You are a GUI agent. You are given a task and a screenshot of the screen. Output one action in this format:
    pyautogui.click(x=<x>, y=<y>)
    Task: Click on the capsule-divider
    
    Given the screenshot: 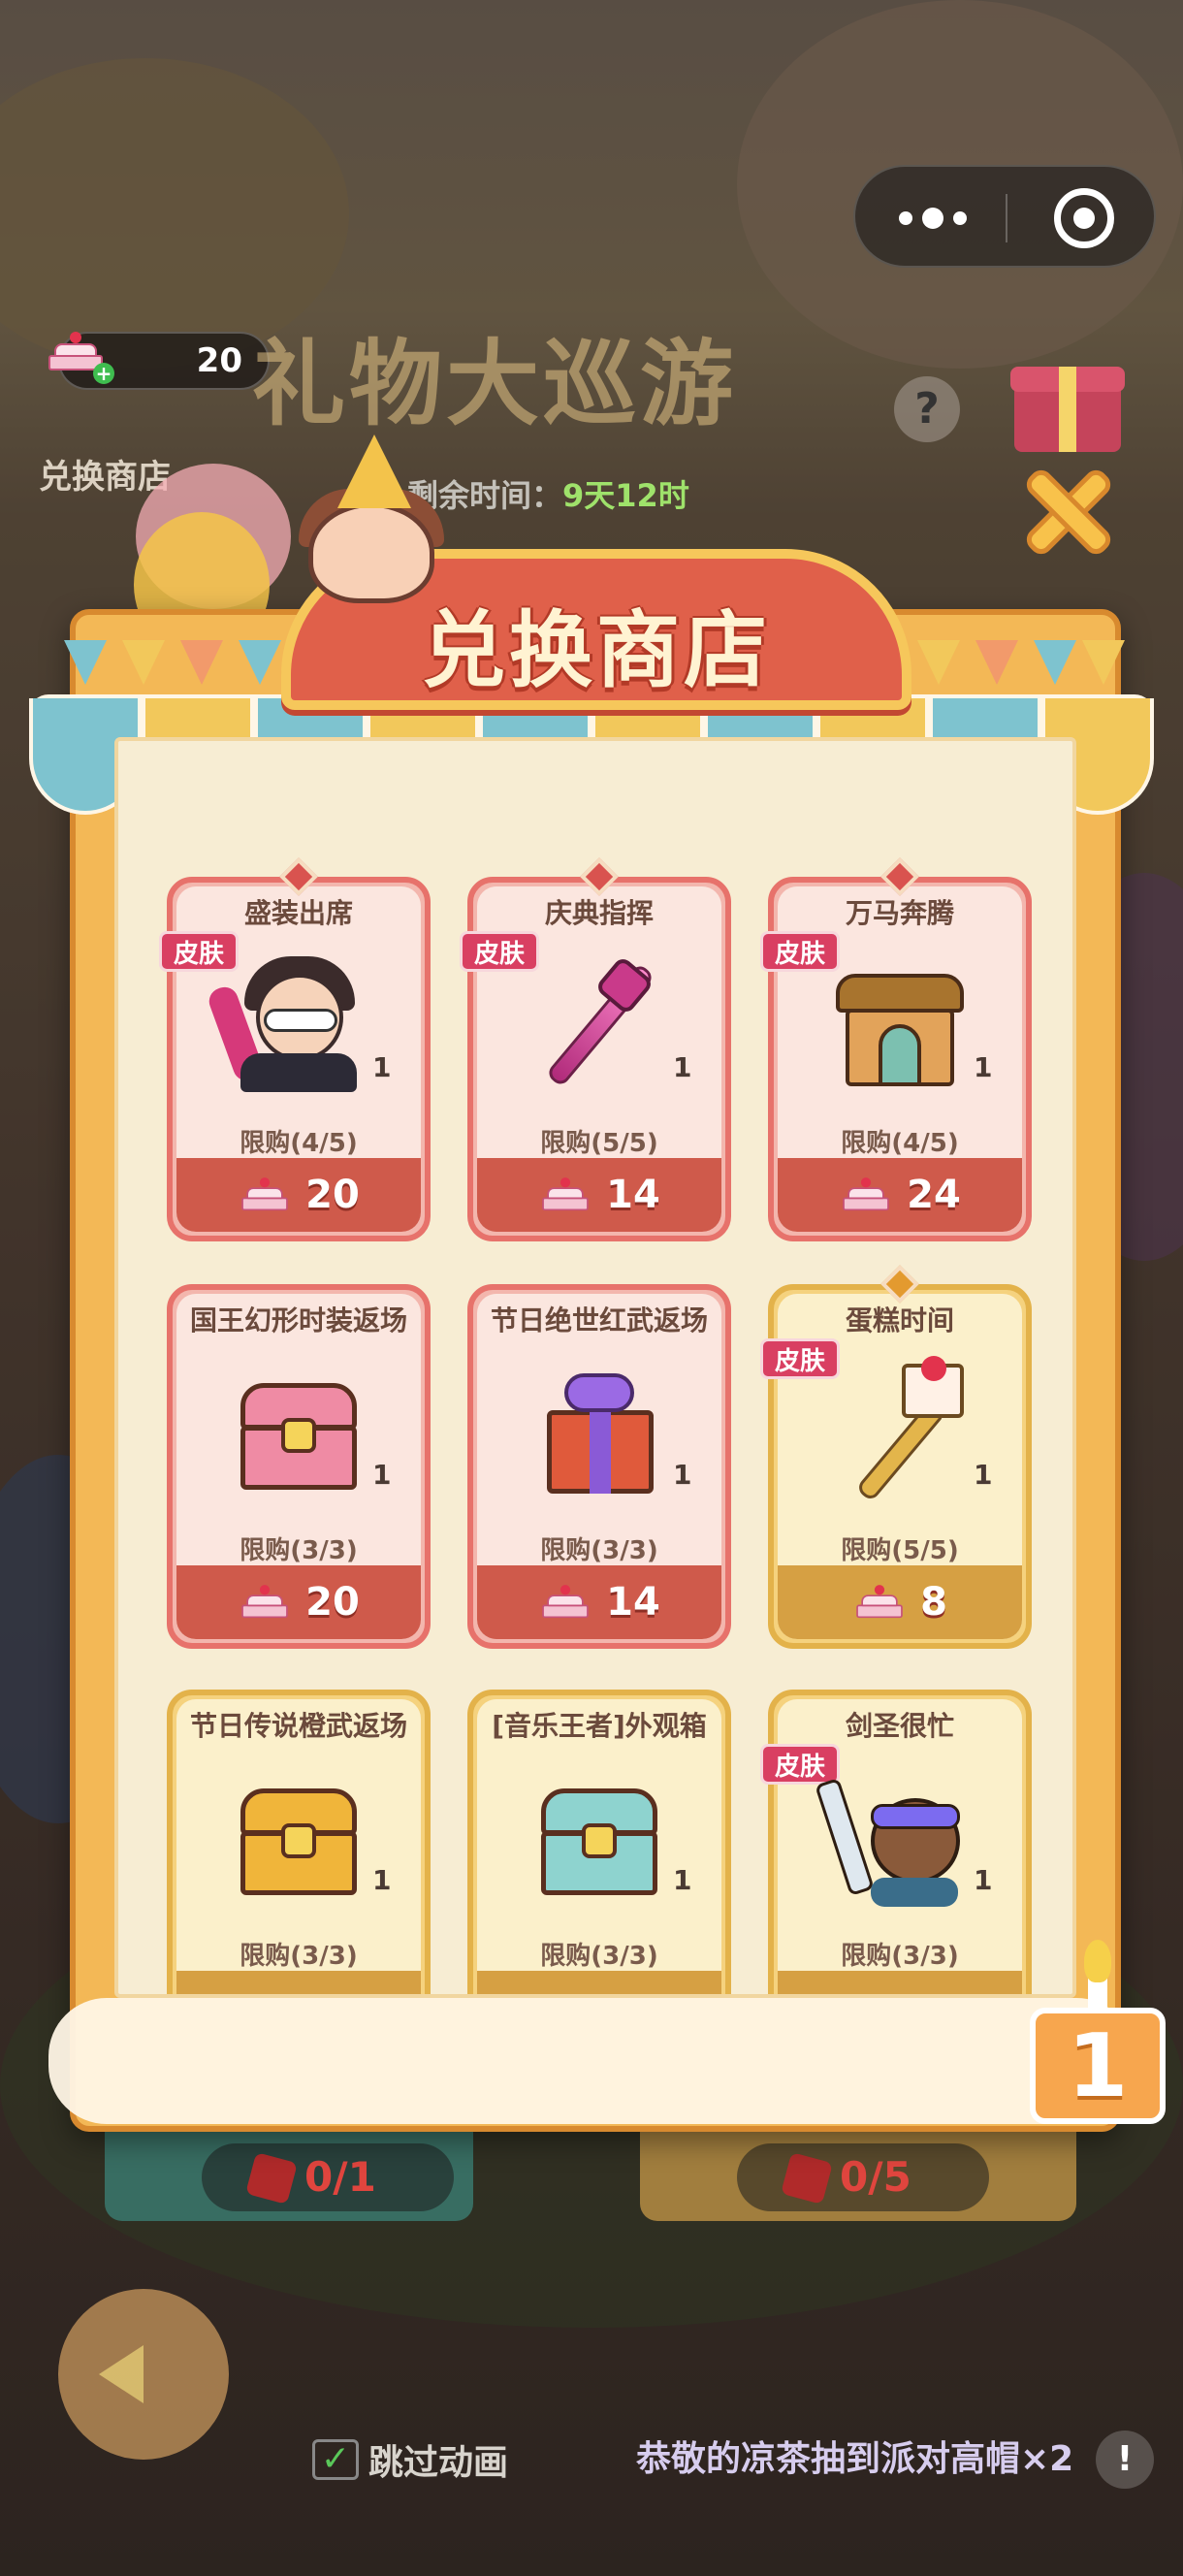 What is the action you would take?
    pyautogui.click(x=1007, y=218)
    